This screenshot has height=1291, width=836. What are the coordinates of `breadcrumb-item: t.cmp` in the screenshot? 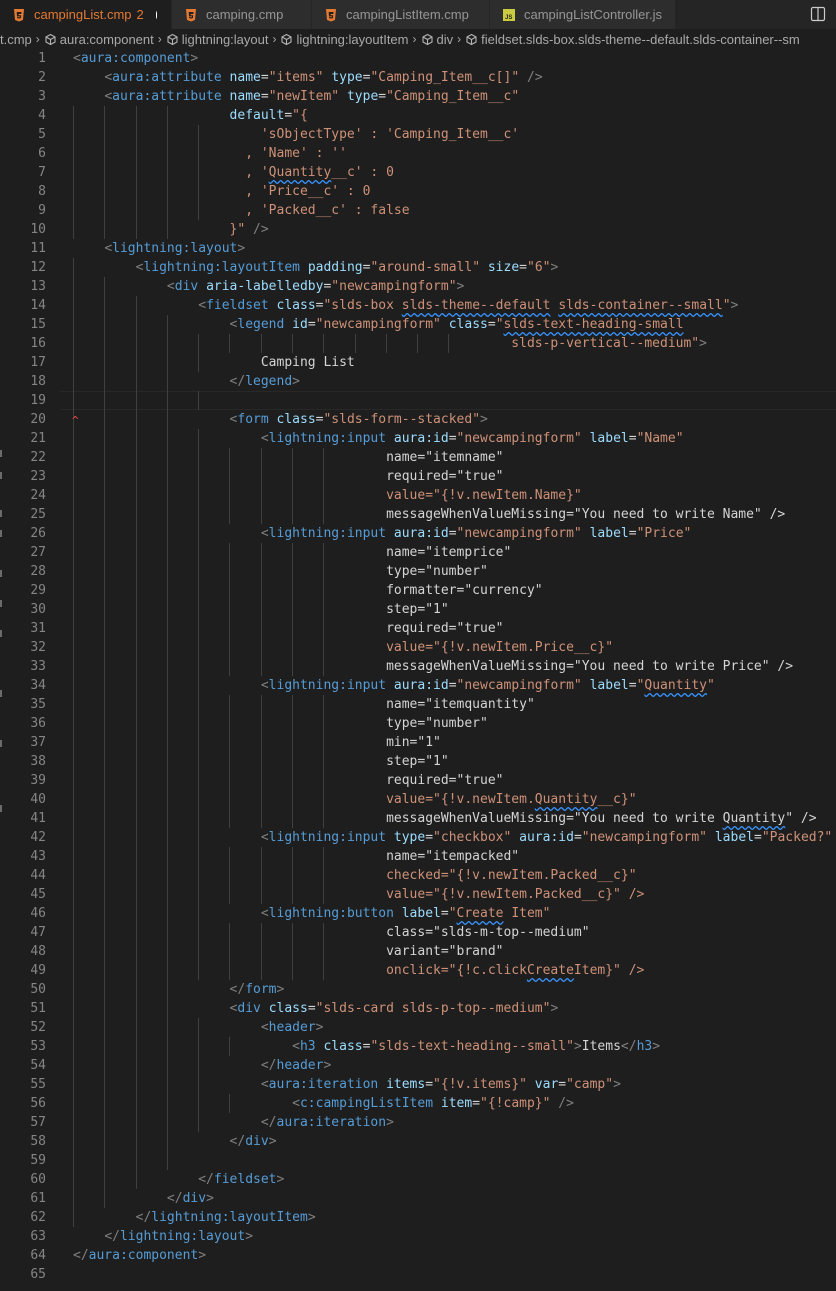 It's located at (16, 39).